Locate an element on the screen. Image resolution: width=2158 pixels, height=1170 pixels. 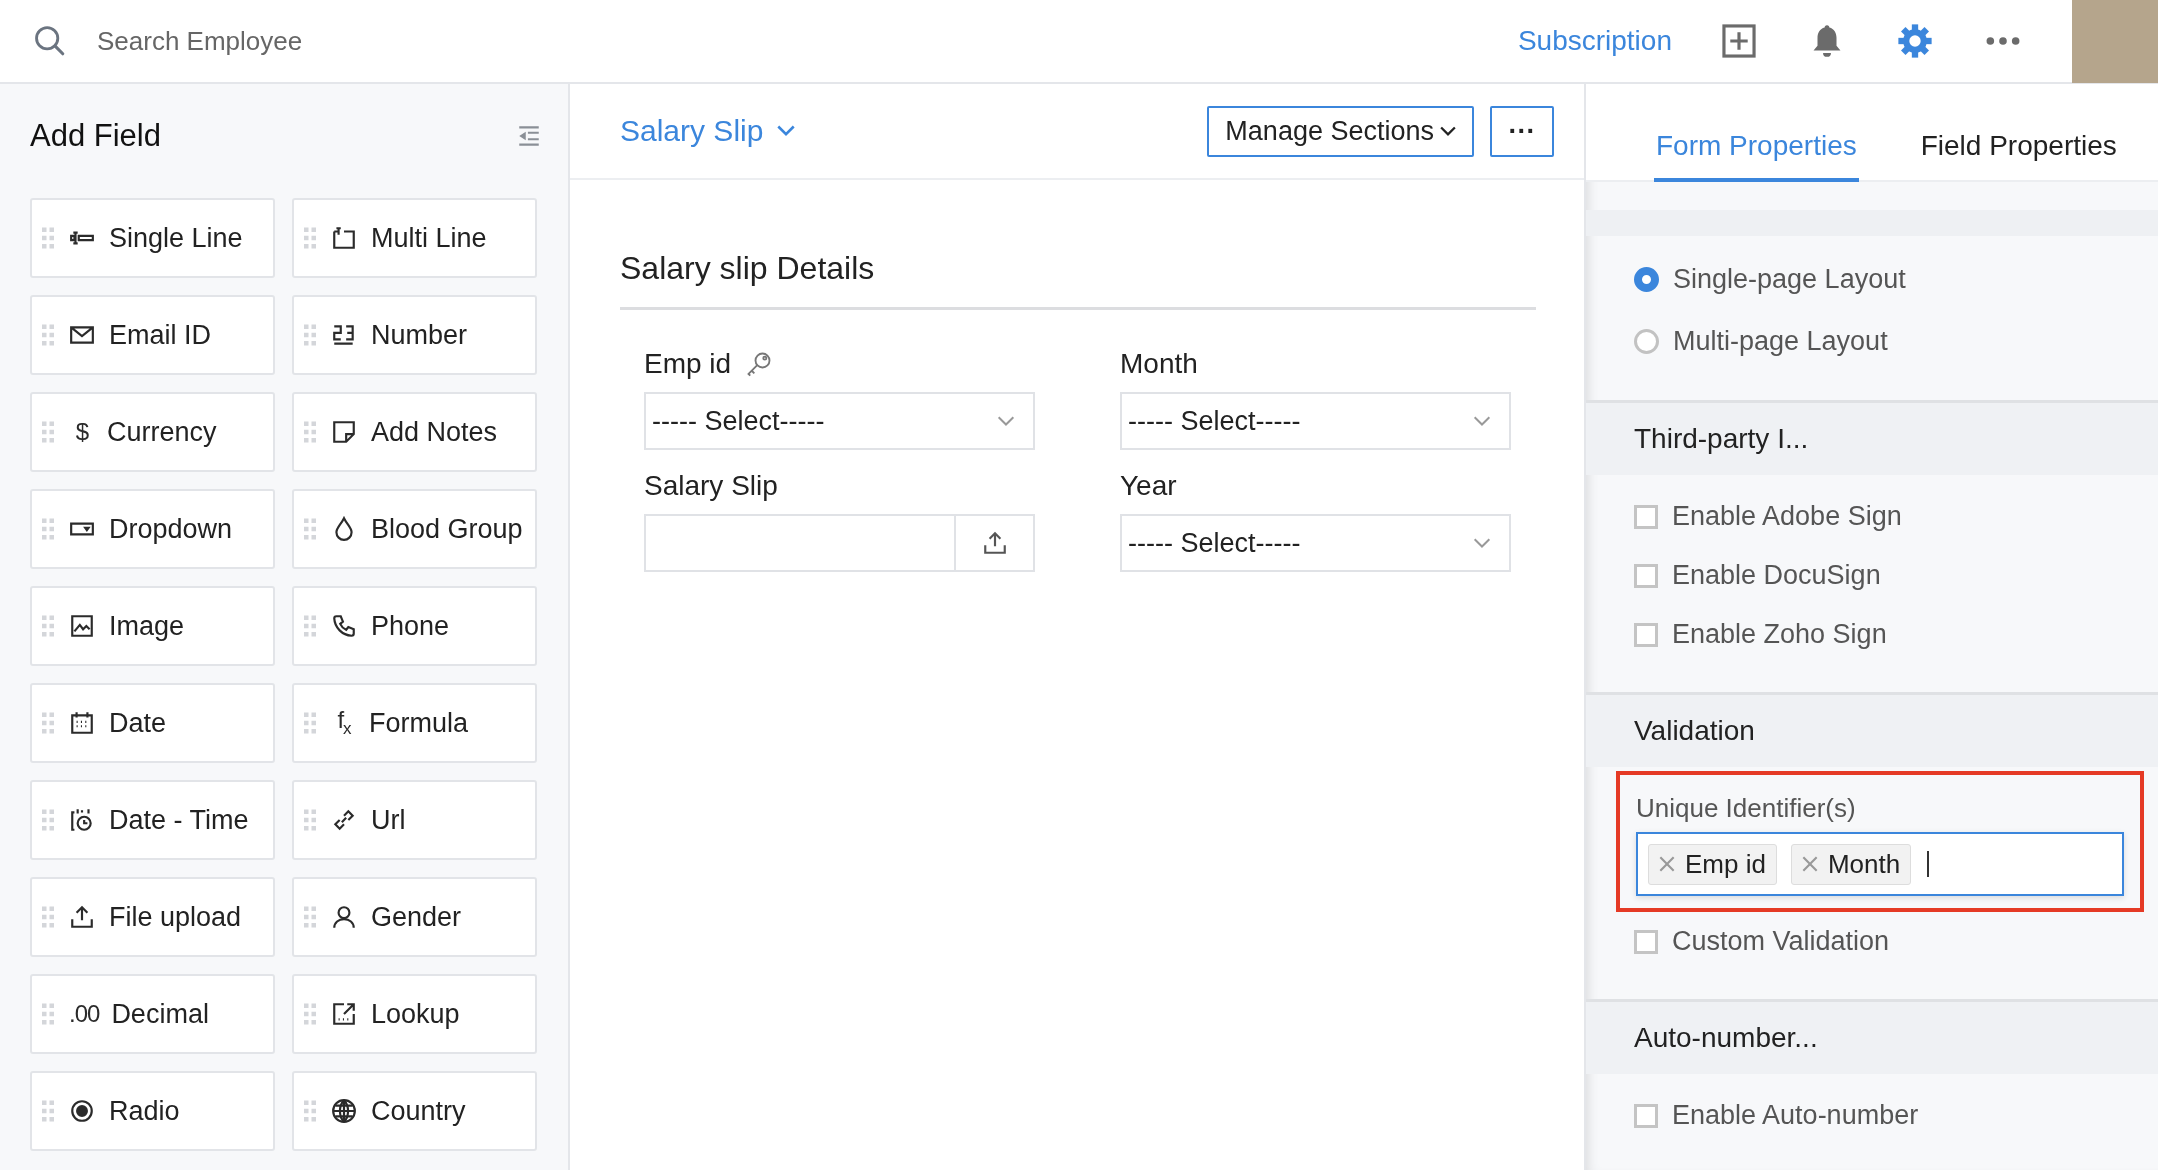
field-type-tile: File upload is located at coordinates (152, 917).